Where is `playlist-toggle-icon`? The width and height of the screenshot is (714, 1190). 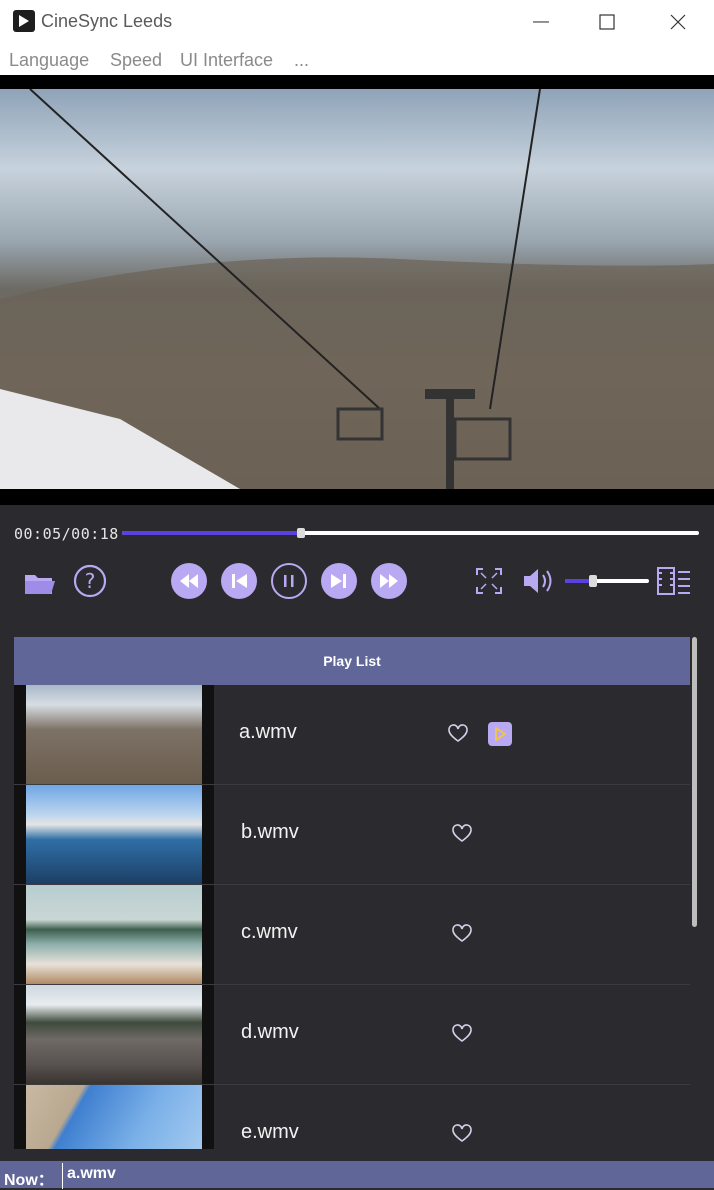 playlist-toggle-icon is located at coordinates (674, 581).